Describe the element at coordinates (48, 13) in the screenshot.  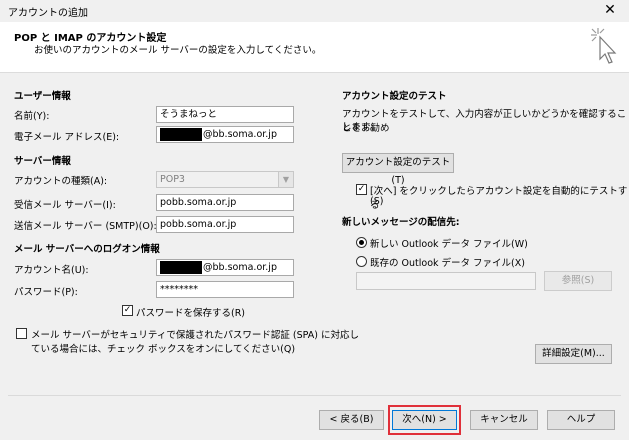
I see `window-title: アカウントの追加` at that location.